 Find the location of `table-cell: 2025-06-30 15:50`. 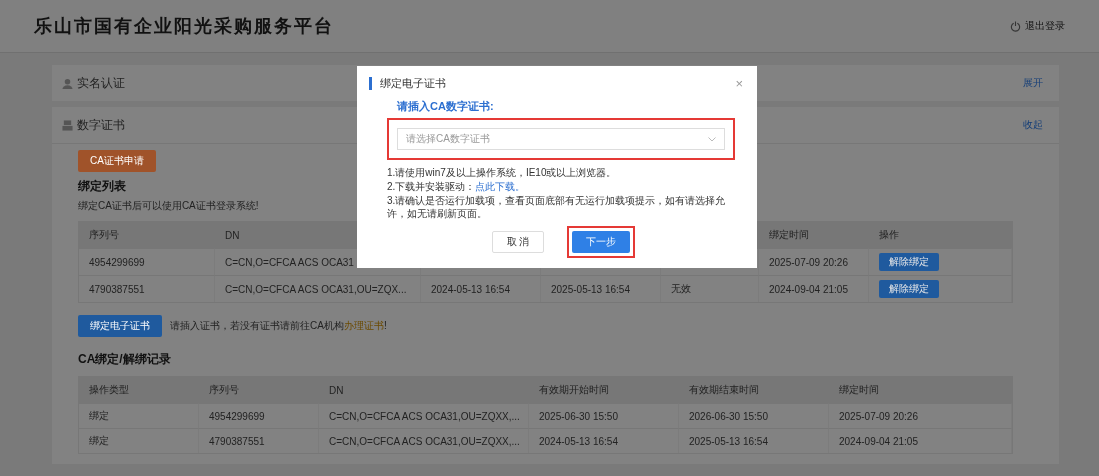

table-cell: 2025-06-30 15:50 is located at coordinates (604, 415).